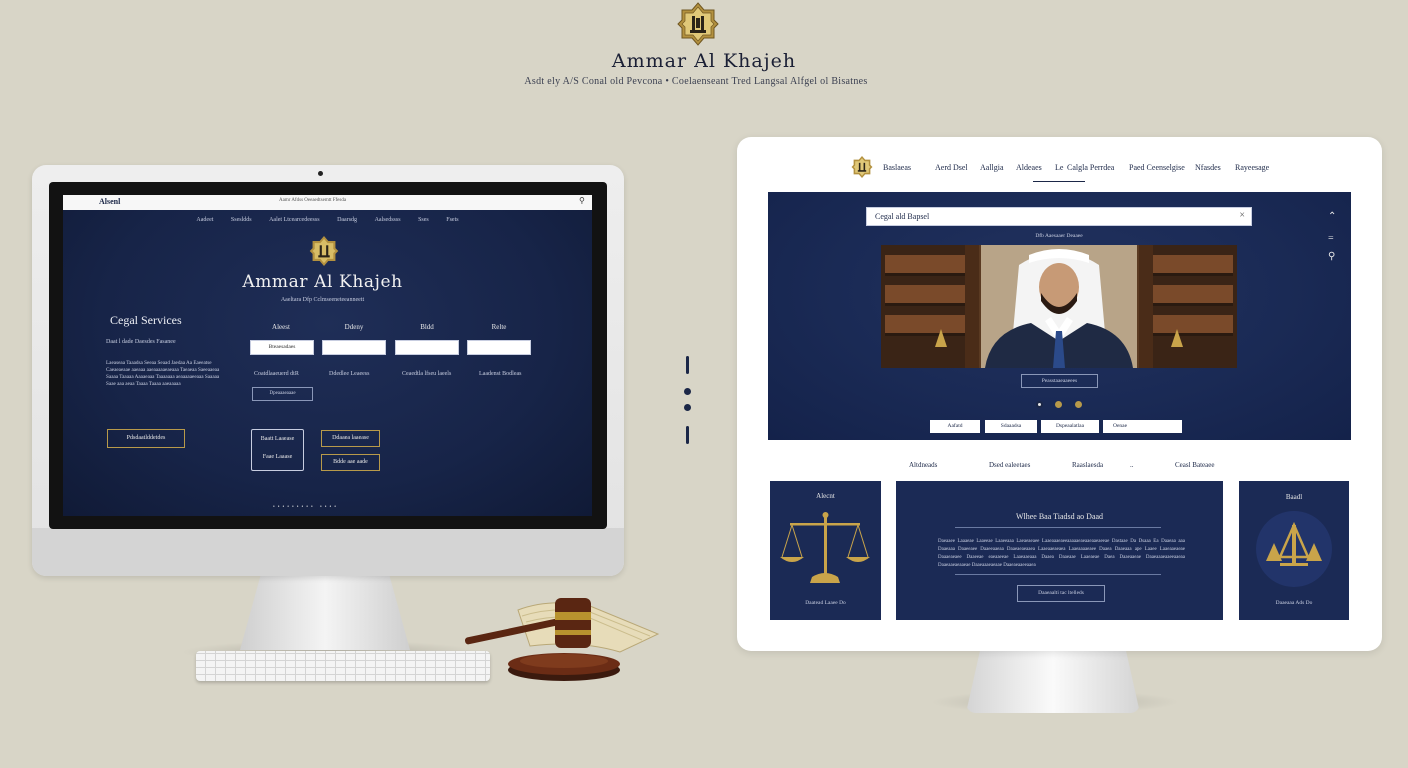  I want to click on nav-item: Fsets, so click(452, 220).